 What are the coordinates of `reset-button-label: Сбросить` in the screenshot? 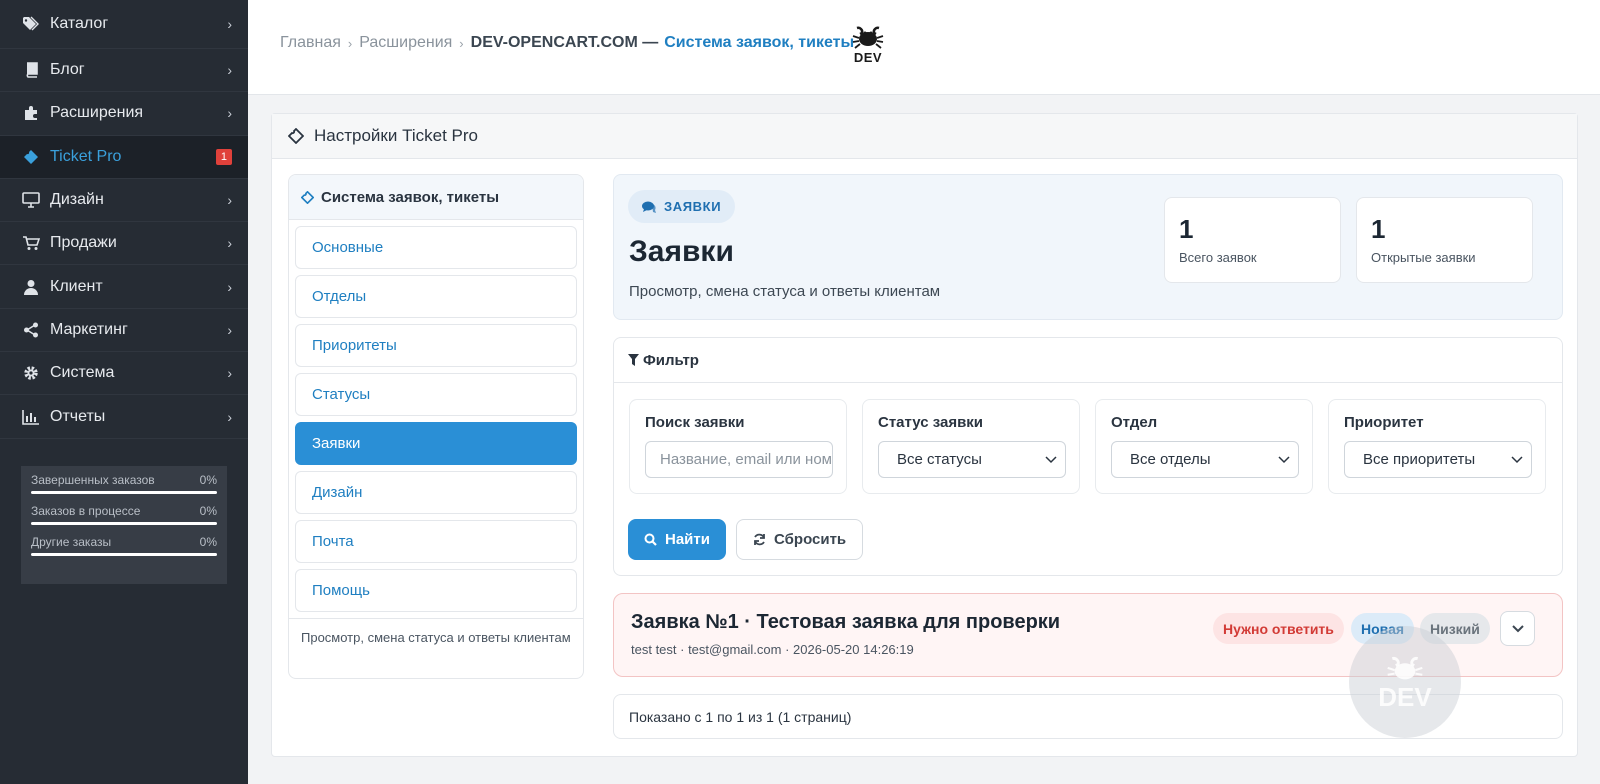 It's located at (810, 539).